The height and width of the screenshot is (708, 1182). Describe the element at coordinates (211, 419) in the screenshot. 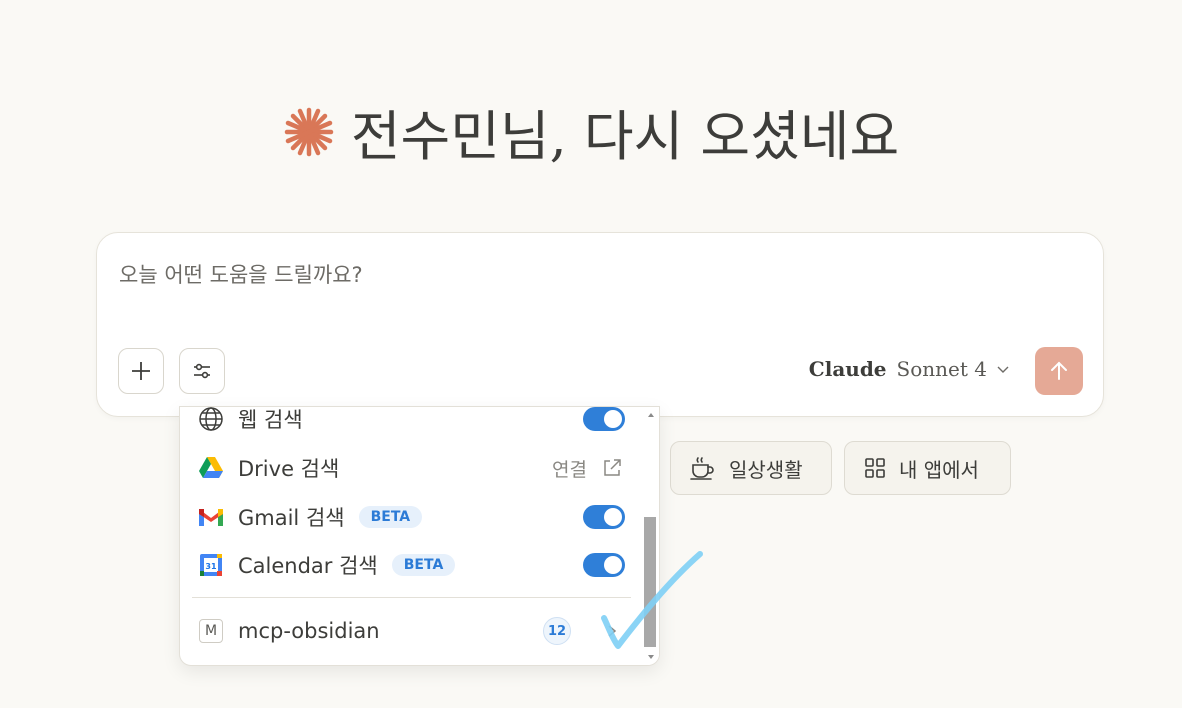

I see `globe-icon` at that location.